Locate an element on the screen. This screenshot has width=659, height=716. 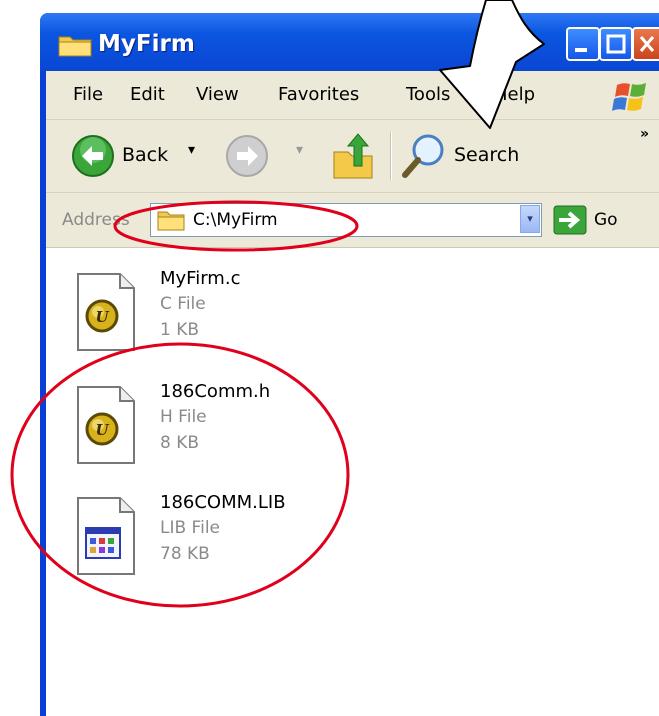
go-button-label: Go is located at coordinates (606, 220).